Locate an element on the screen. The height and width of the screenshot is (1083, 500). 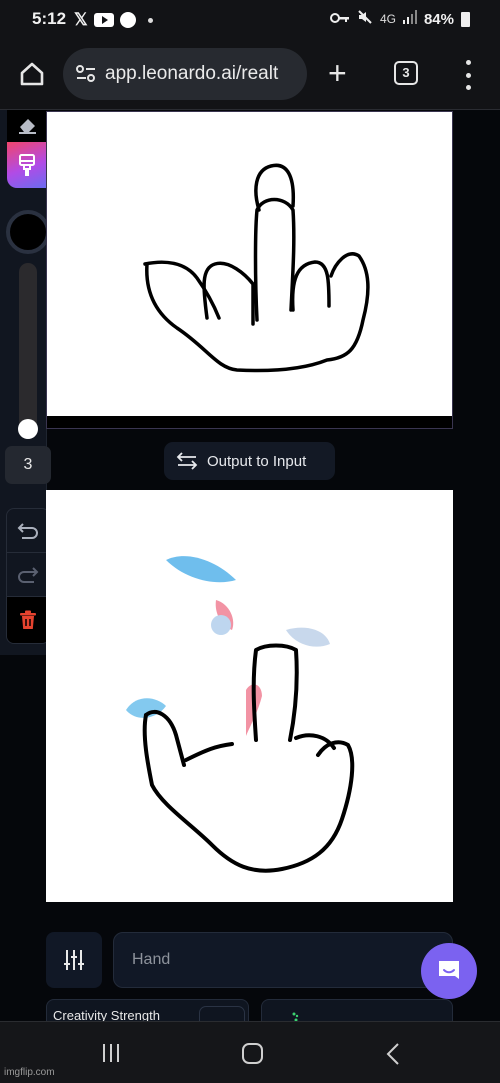
trash-icon is located at coordinates (28, 619).